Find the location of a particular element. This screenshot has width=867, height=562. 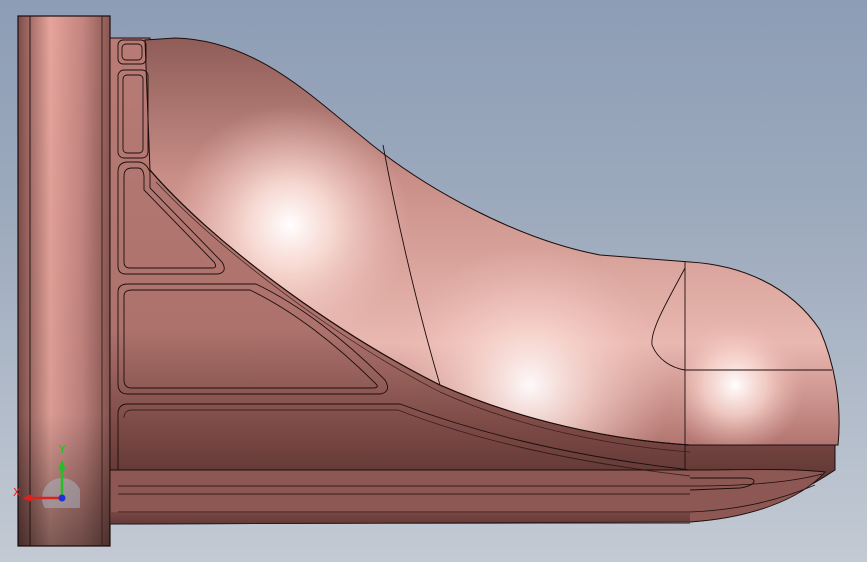

coordinate-triad: Y X is located at coordinates (46, 475).